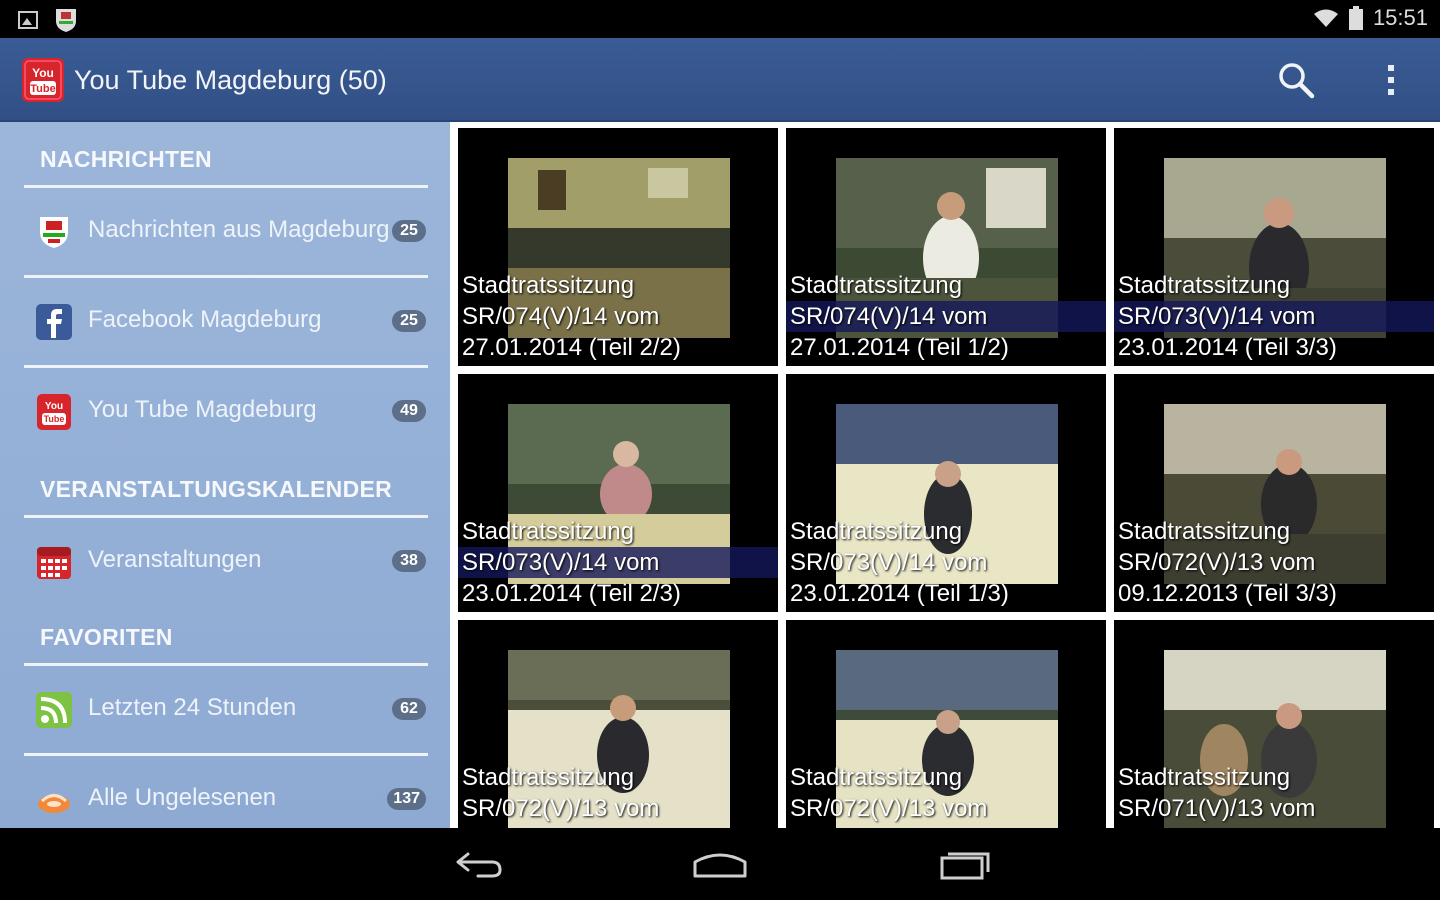 The height and width of the screenshot is (900, 1440). I want to click on battery-icon, so click(1355, 18).